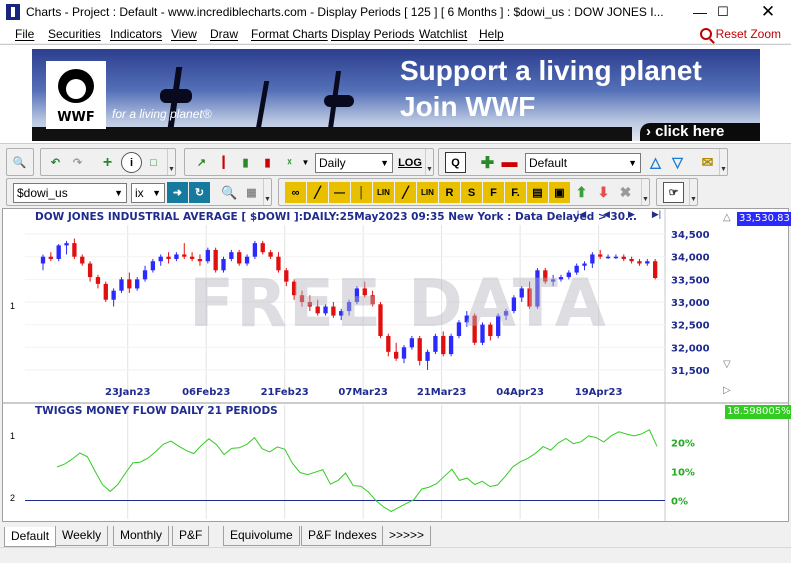 This screenshot has height=563, width=791. Describe the element at coordinates (581, 192) in the screenshot. I see `buy-arrow-icon: ⬆` at that location.